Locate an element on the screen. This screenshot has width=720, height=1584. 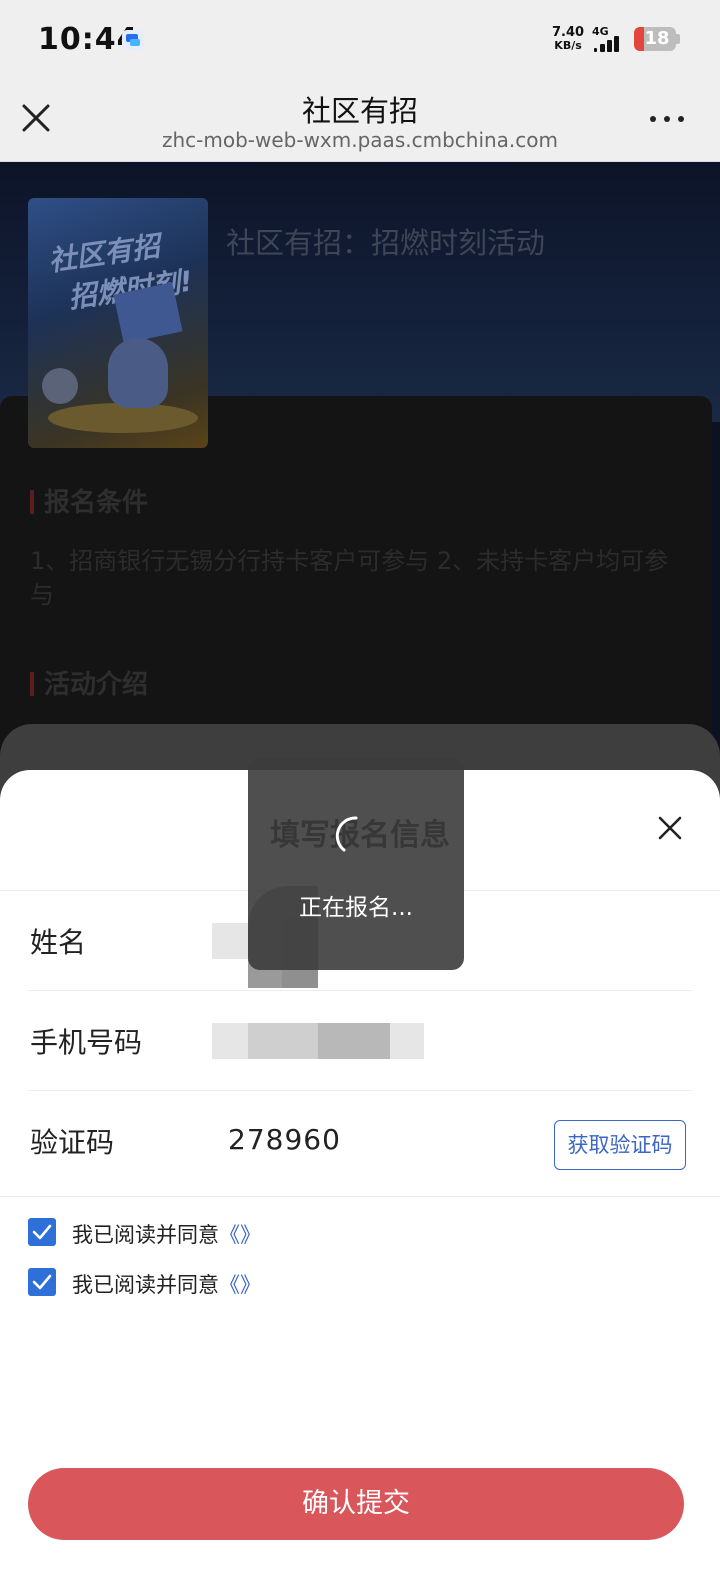
phone-field-row: 手机号码 is located at coordinates (360, 1041).